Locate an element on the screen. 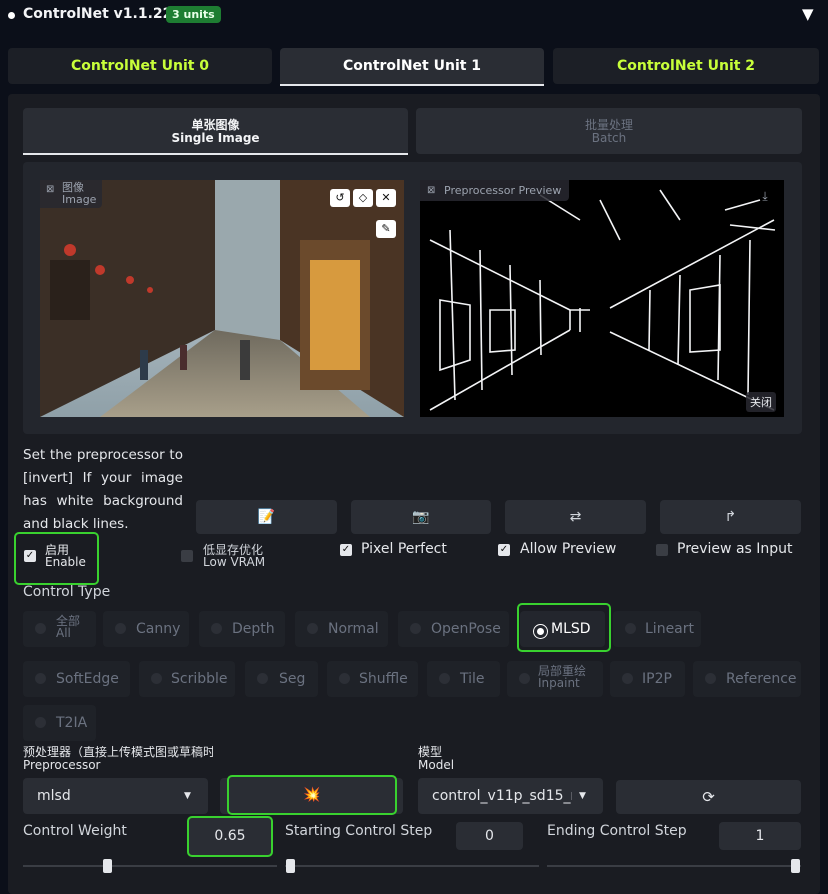  eraser-icon: ◇ is located at coordinates (363, 198).